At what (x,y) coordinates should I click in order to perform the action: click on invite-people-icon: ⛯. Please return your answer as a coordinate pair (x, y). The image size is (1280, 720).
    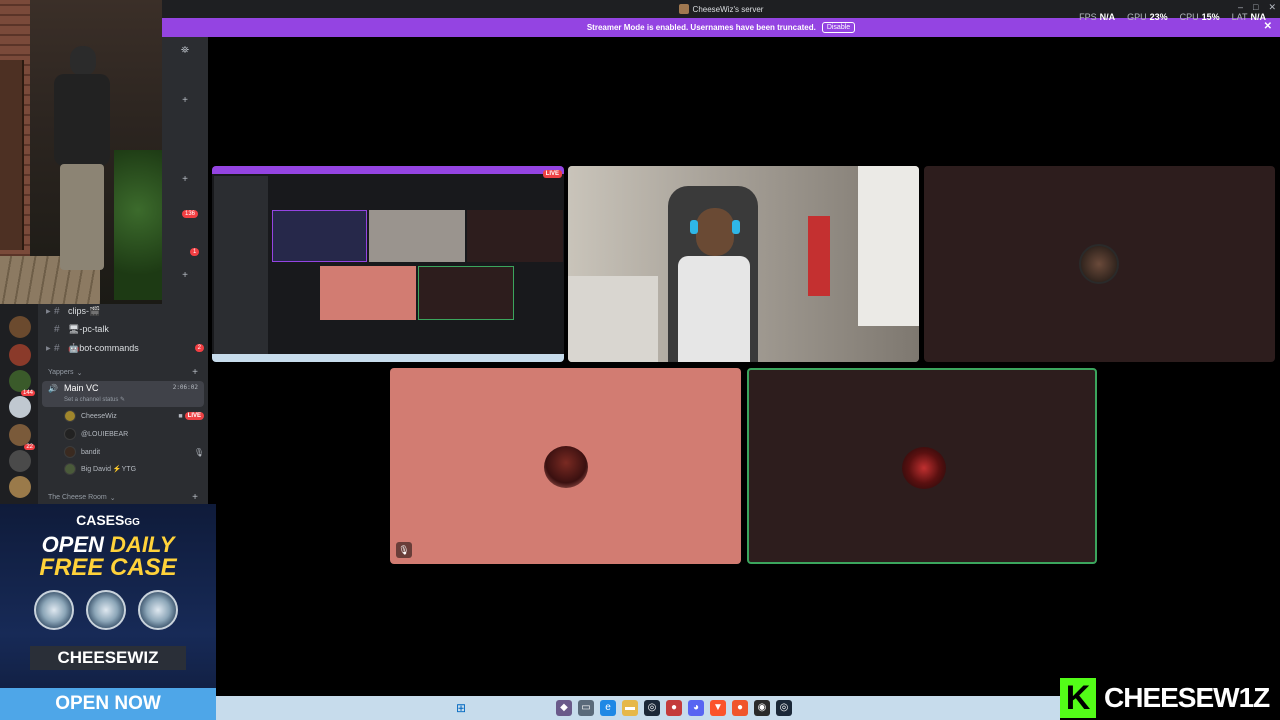
    Looking at the image, I should click on (185, 50).